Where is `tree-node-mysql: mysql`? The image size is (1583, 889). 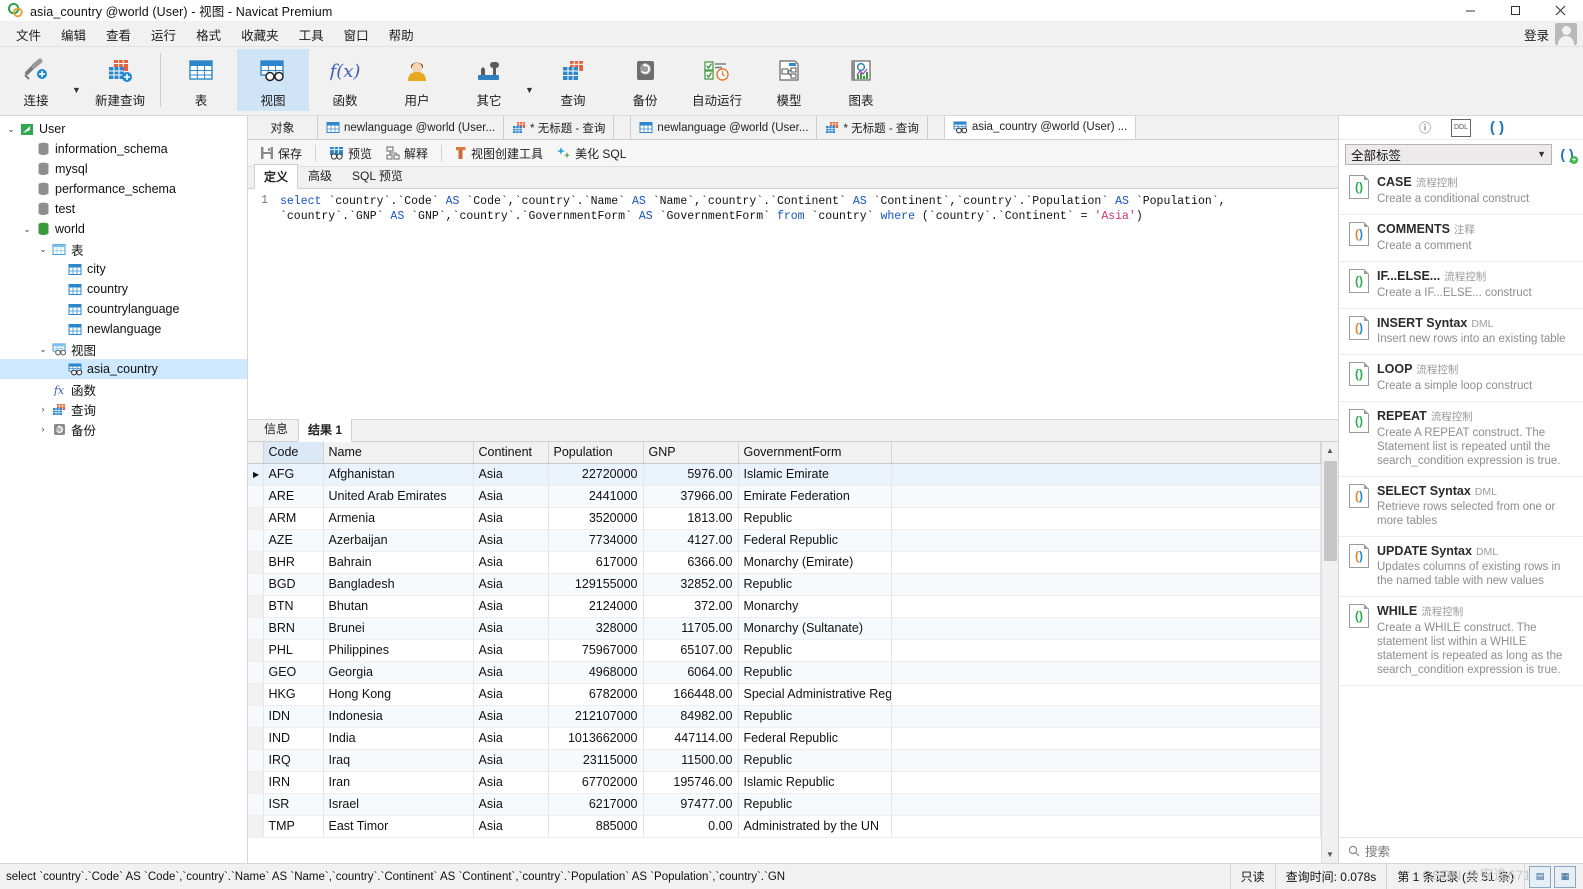
tree-node-mysql: mysql is located at coordinates (123, 169).